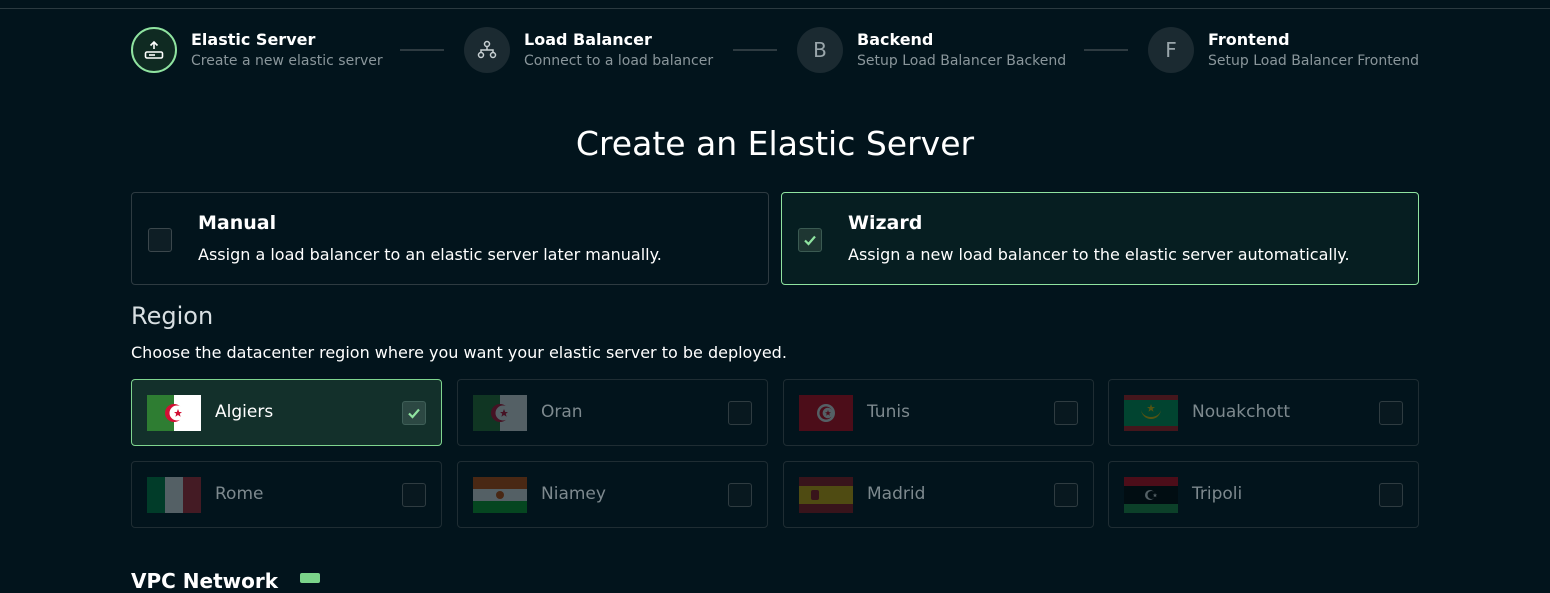 The height and width of the screenshot is (593, 1550). Describe the element at coordinates (286, 412) in the screenshot. I see `region-algiers: Algiers` at that location.